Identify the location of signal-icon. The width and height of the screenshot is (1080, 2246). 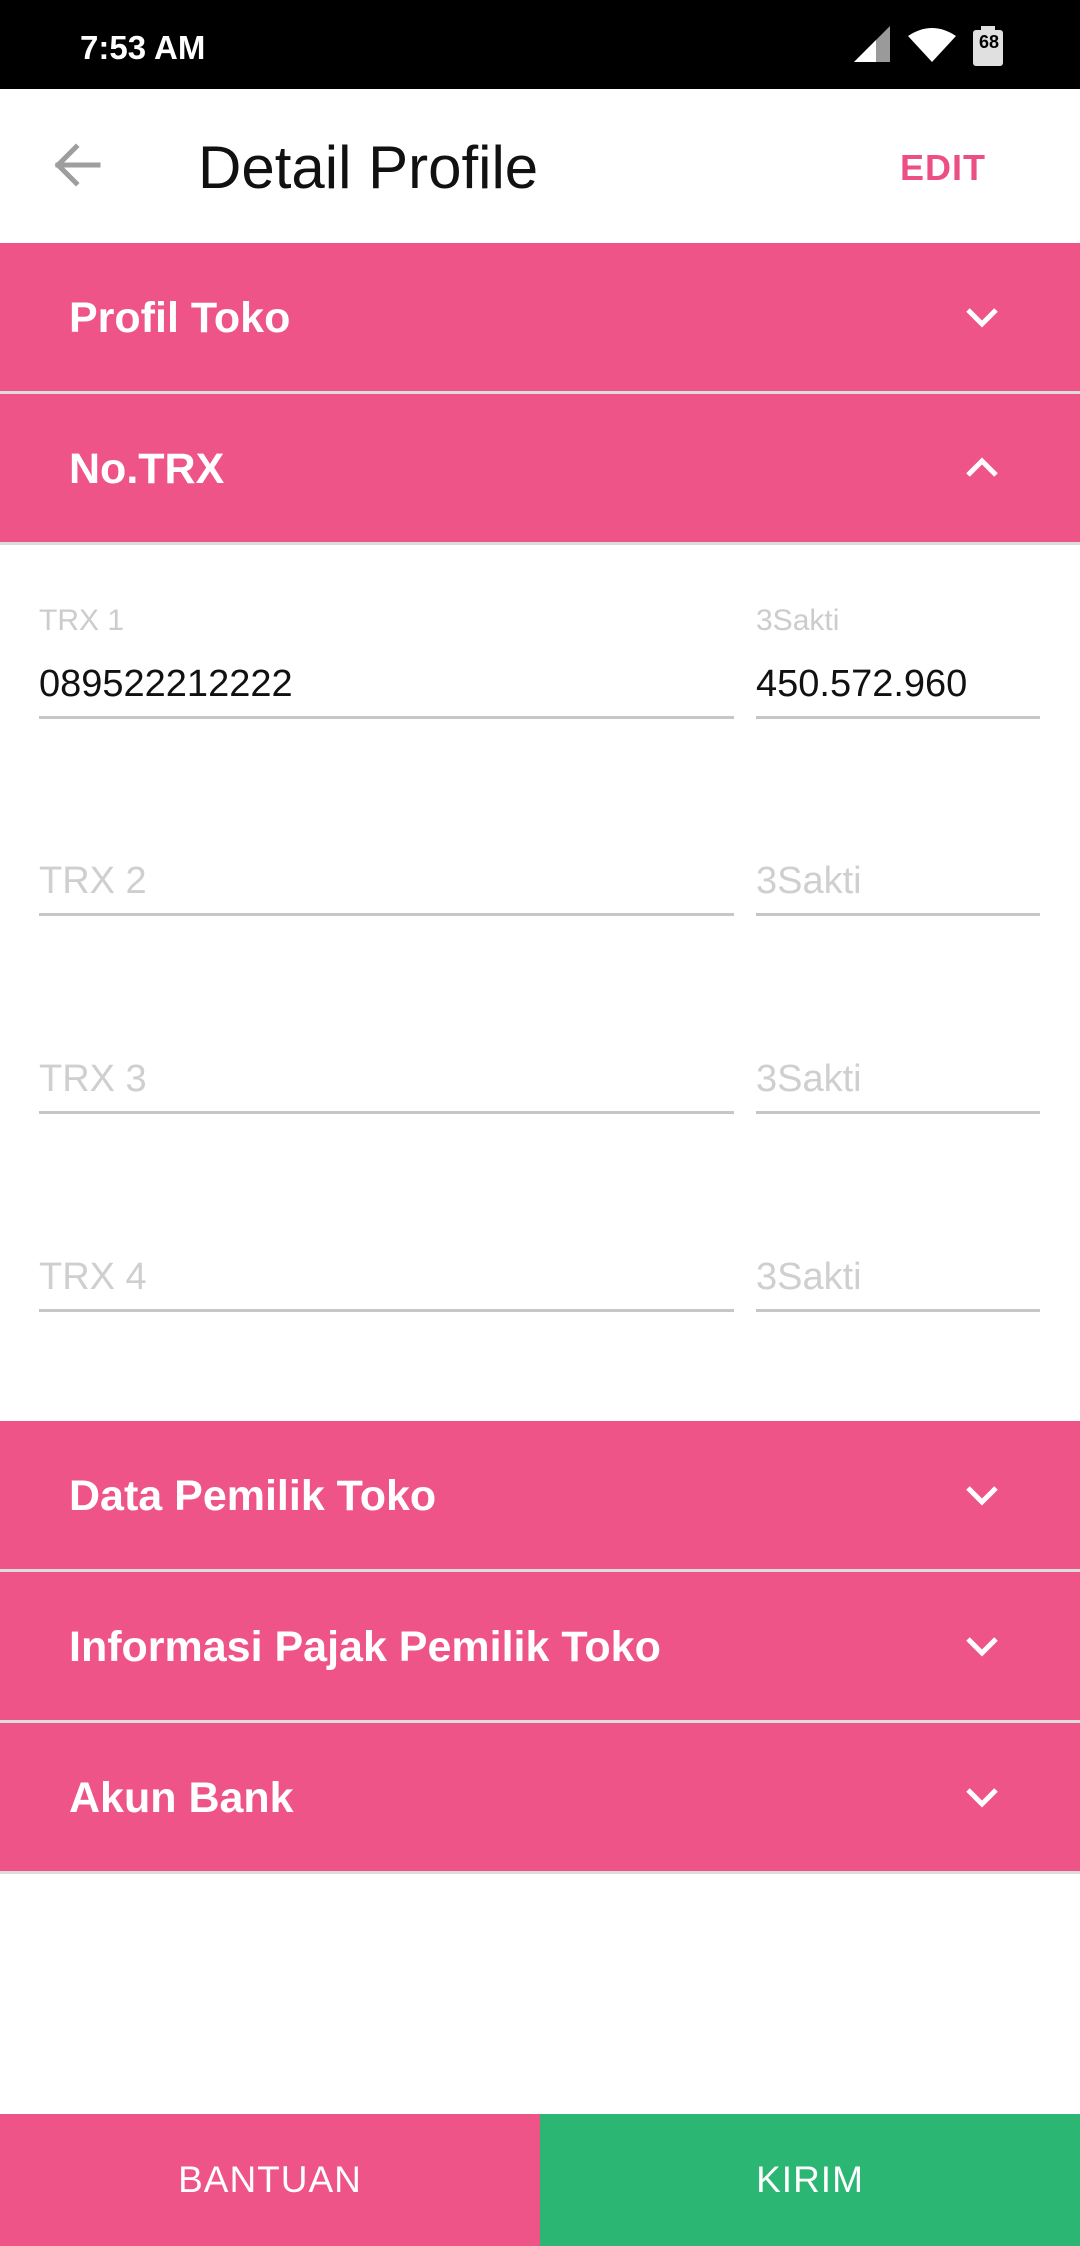
(872, 44).